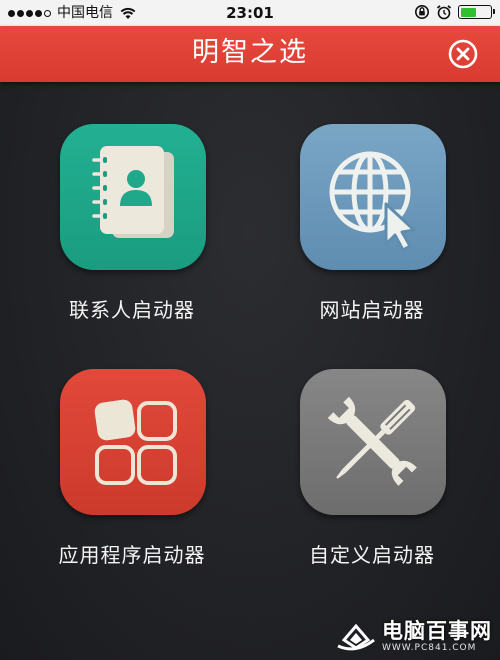 Image resolution: width=500 pixels, height=660 pixels. I want to click on title-bar: 明智之选, so click(250, 54).